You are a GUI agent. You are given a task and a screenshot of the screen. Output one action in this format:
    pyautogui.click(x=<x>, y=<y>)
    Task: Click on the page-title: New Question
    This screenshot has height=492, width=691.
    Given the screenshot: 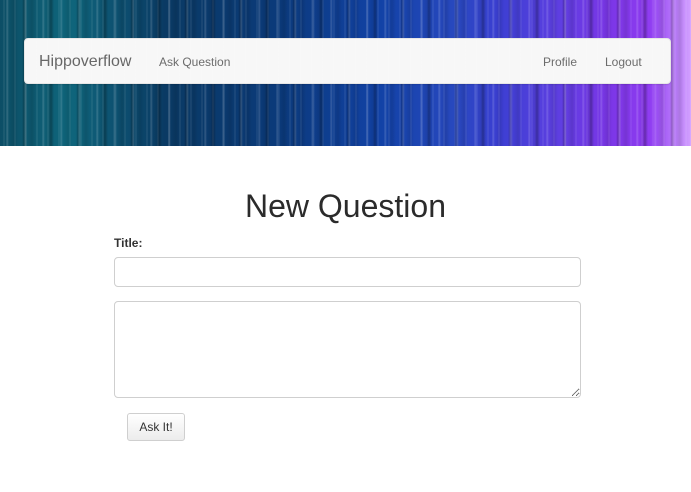 What is the action you would take?
    pyautogui.click(x=345, y=206)
    